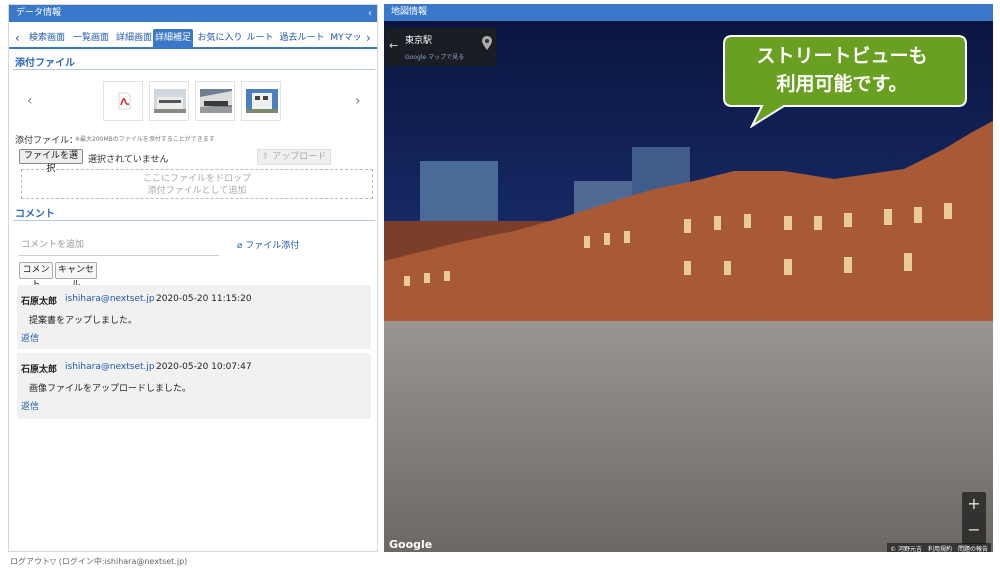 This screenshot has height=580, width=1000. What do you see at coordinates (260, 38) in the screenshot?
I see `tab-route: ルート` at bounding box center [260, 38].